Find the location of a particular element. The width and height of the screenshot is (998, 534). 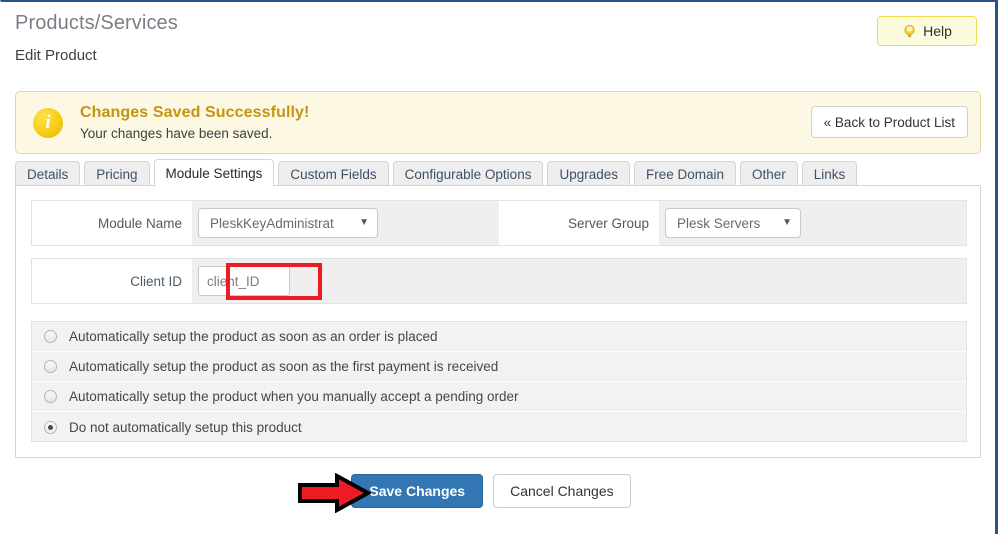

help-button-label: Help is located at coordinates (937, 31).